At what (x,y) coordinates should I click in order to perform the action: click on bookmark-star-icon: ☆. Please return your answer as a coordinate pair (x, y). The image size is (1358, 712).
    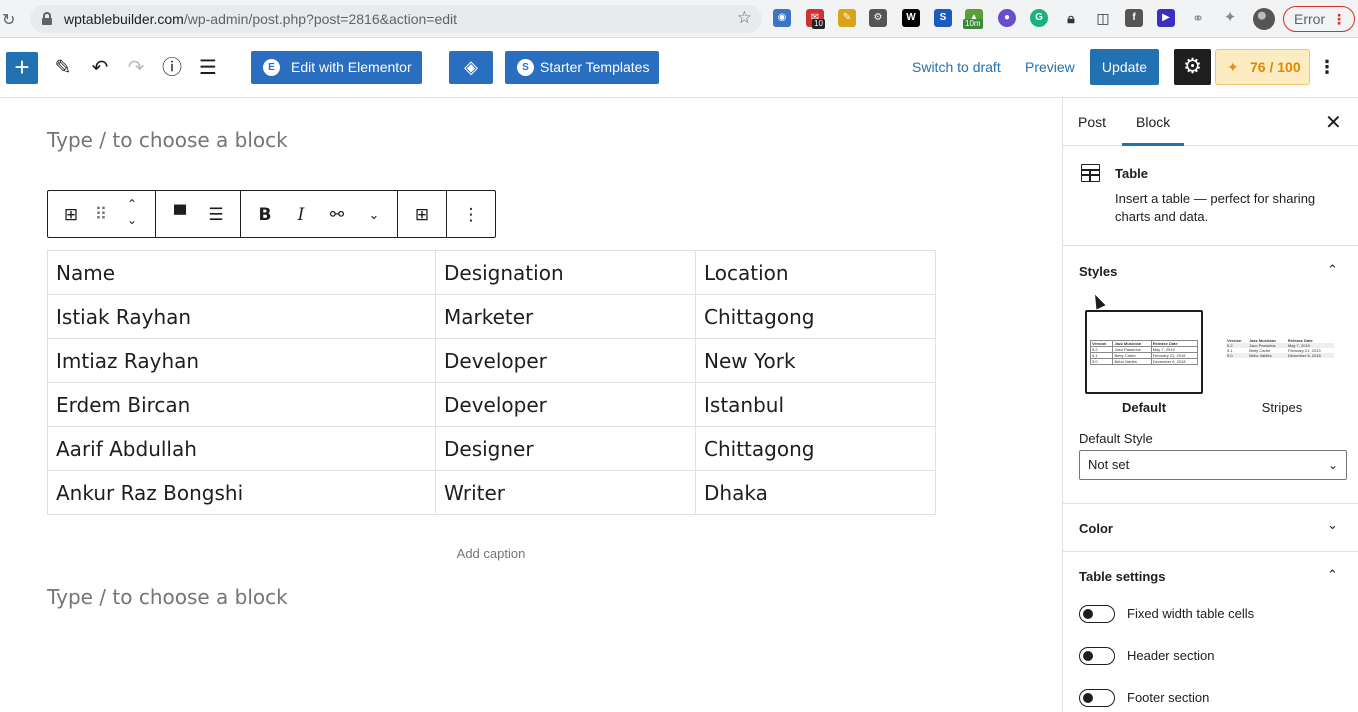
    Looking at the image, I should click on (744, 18).